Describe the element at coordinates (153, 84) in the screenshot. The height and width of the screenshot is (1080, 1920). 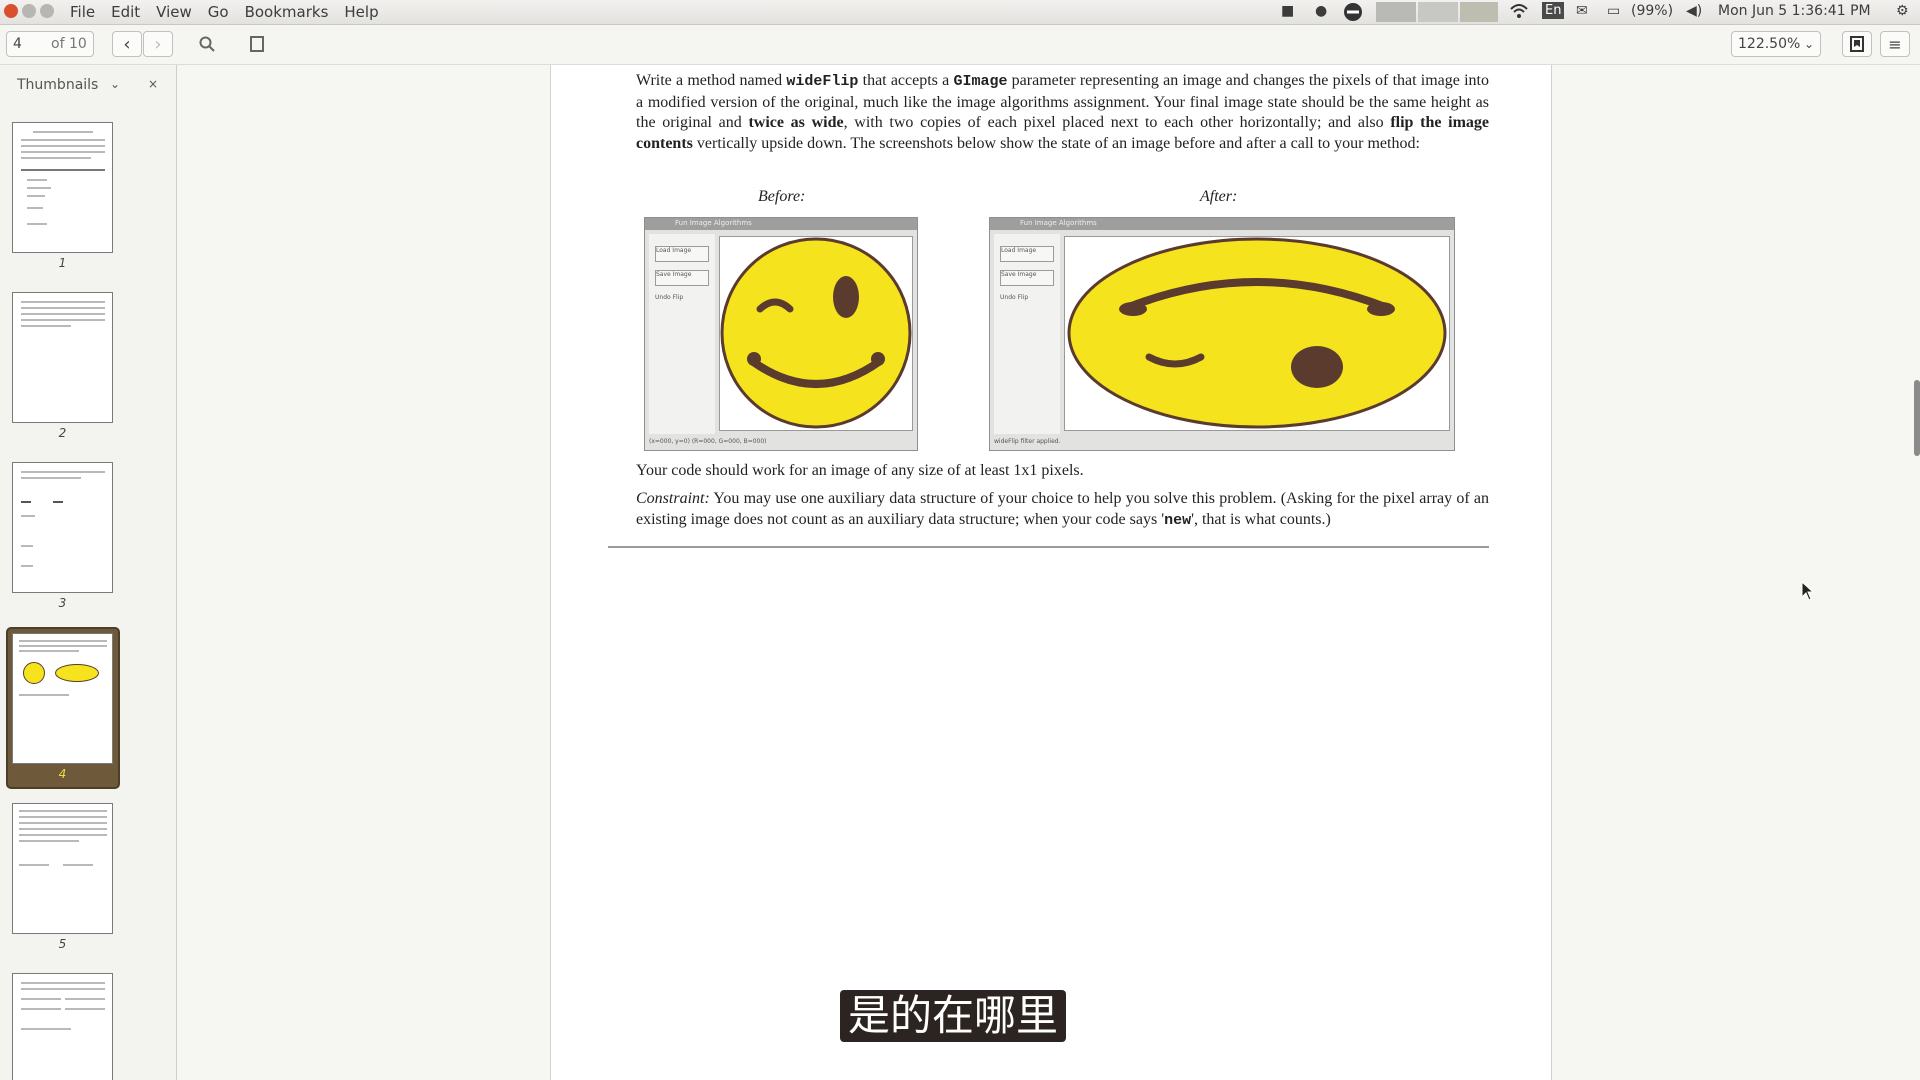
I see `close-sidebar-icon: ×` at that location.